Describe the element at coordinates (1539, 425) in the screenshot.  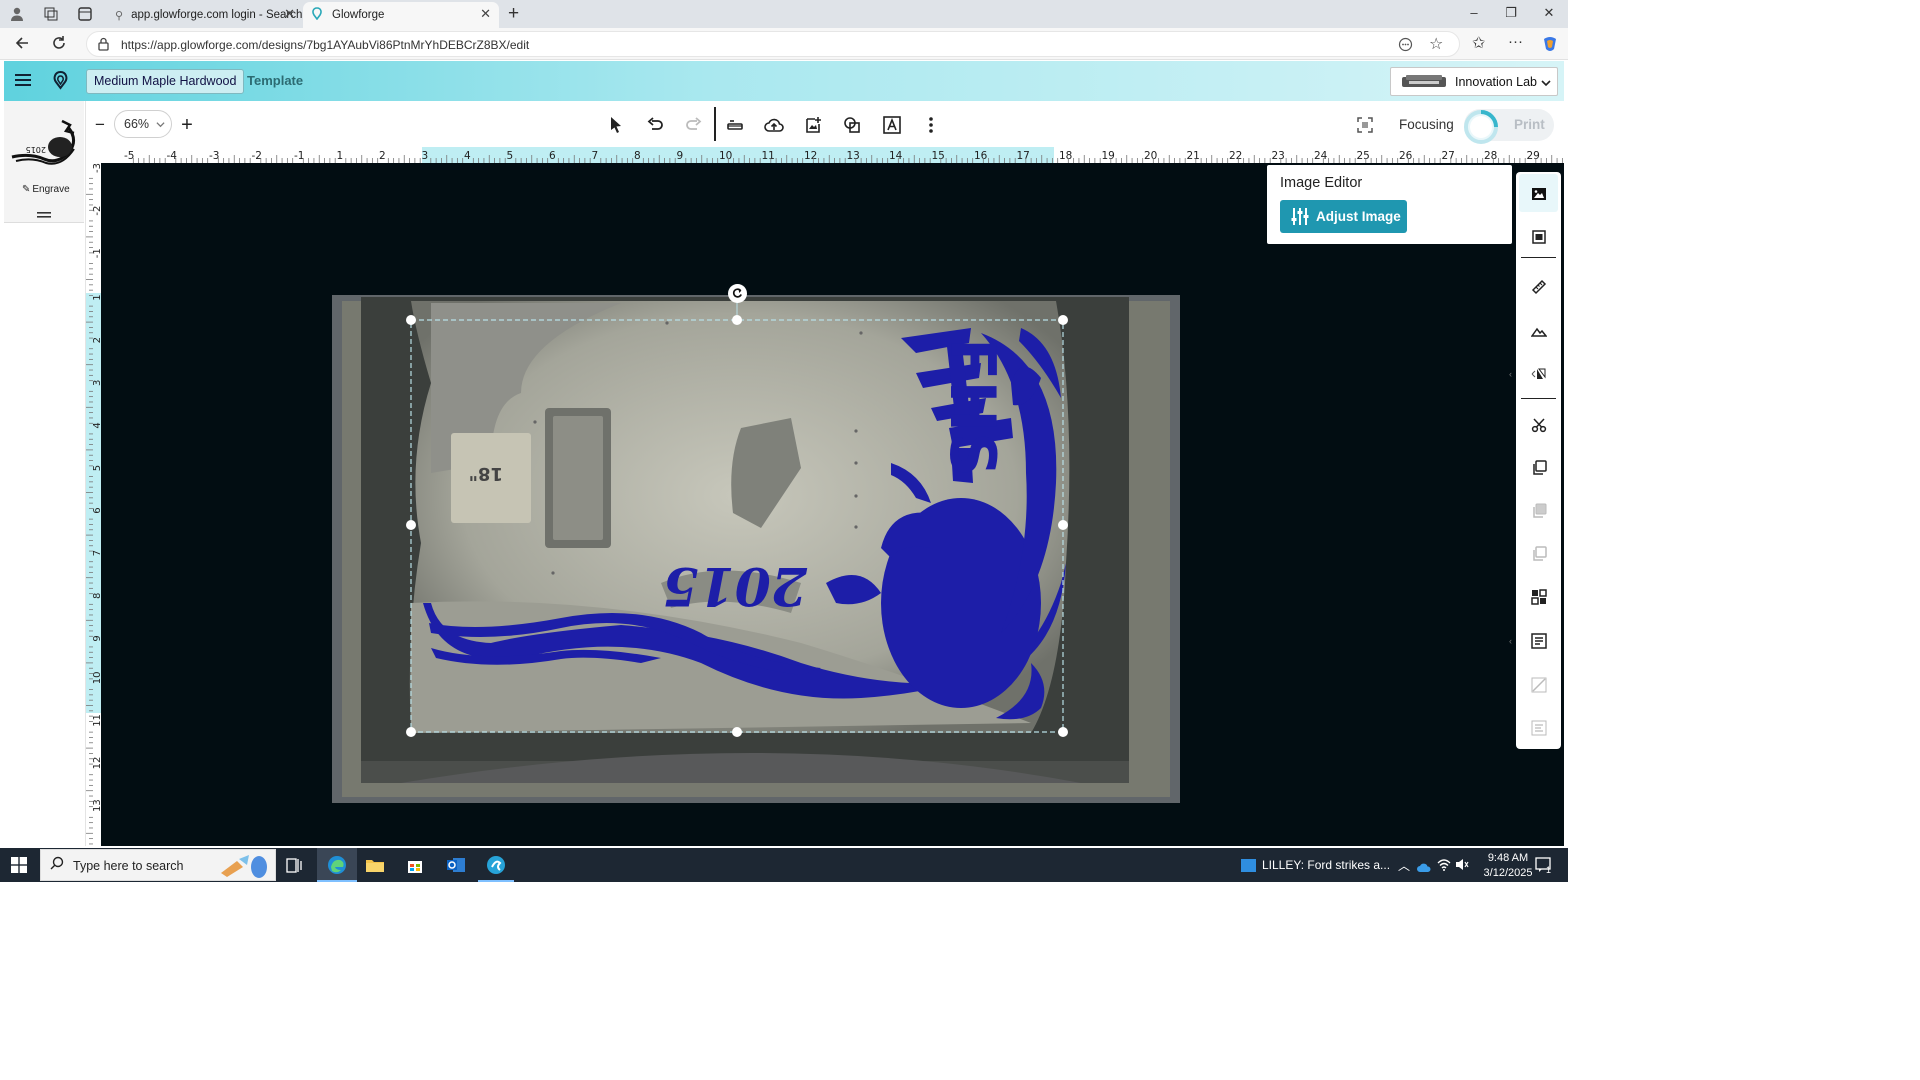
I see `scissors-icon` at that location.